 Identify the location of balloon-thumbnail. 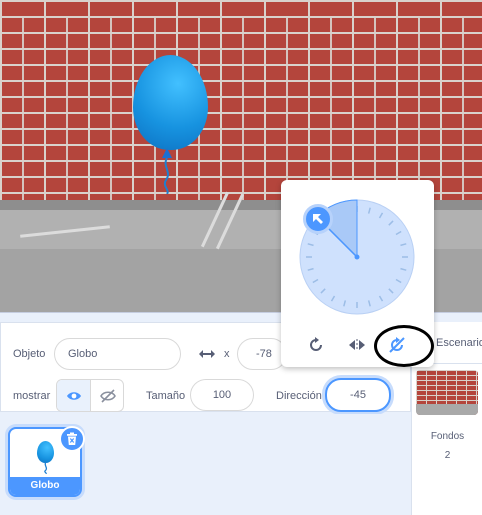
(45, 452).